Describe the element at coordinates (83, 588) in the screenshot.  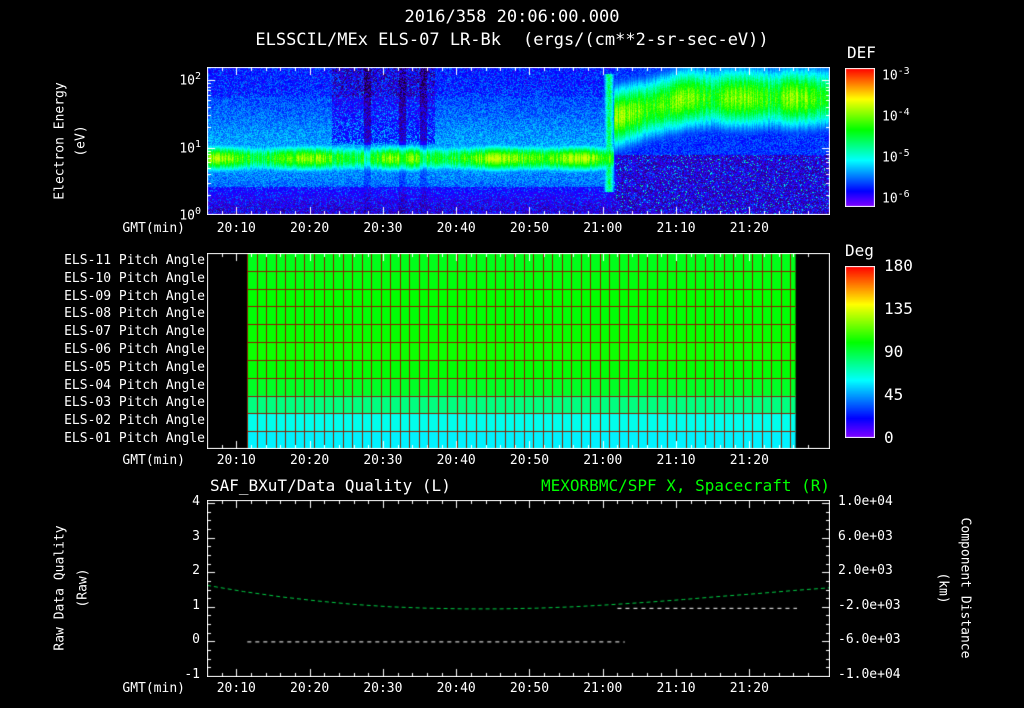
I see `timeseries-left-ylabel-units: (Raw)` at that location.